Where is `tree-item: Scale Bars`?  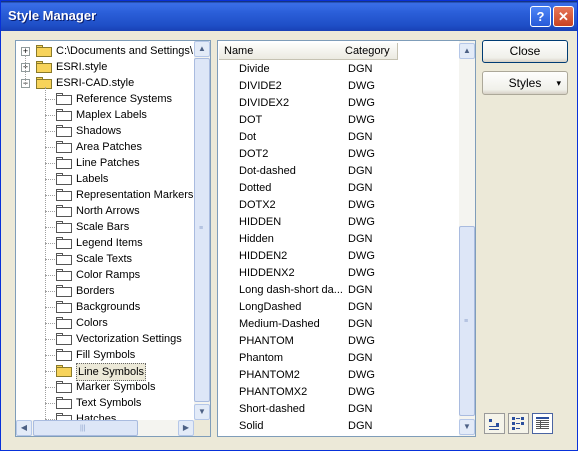
tree-item: Scale Bars is located at coordinates (106, 227).